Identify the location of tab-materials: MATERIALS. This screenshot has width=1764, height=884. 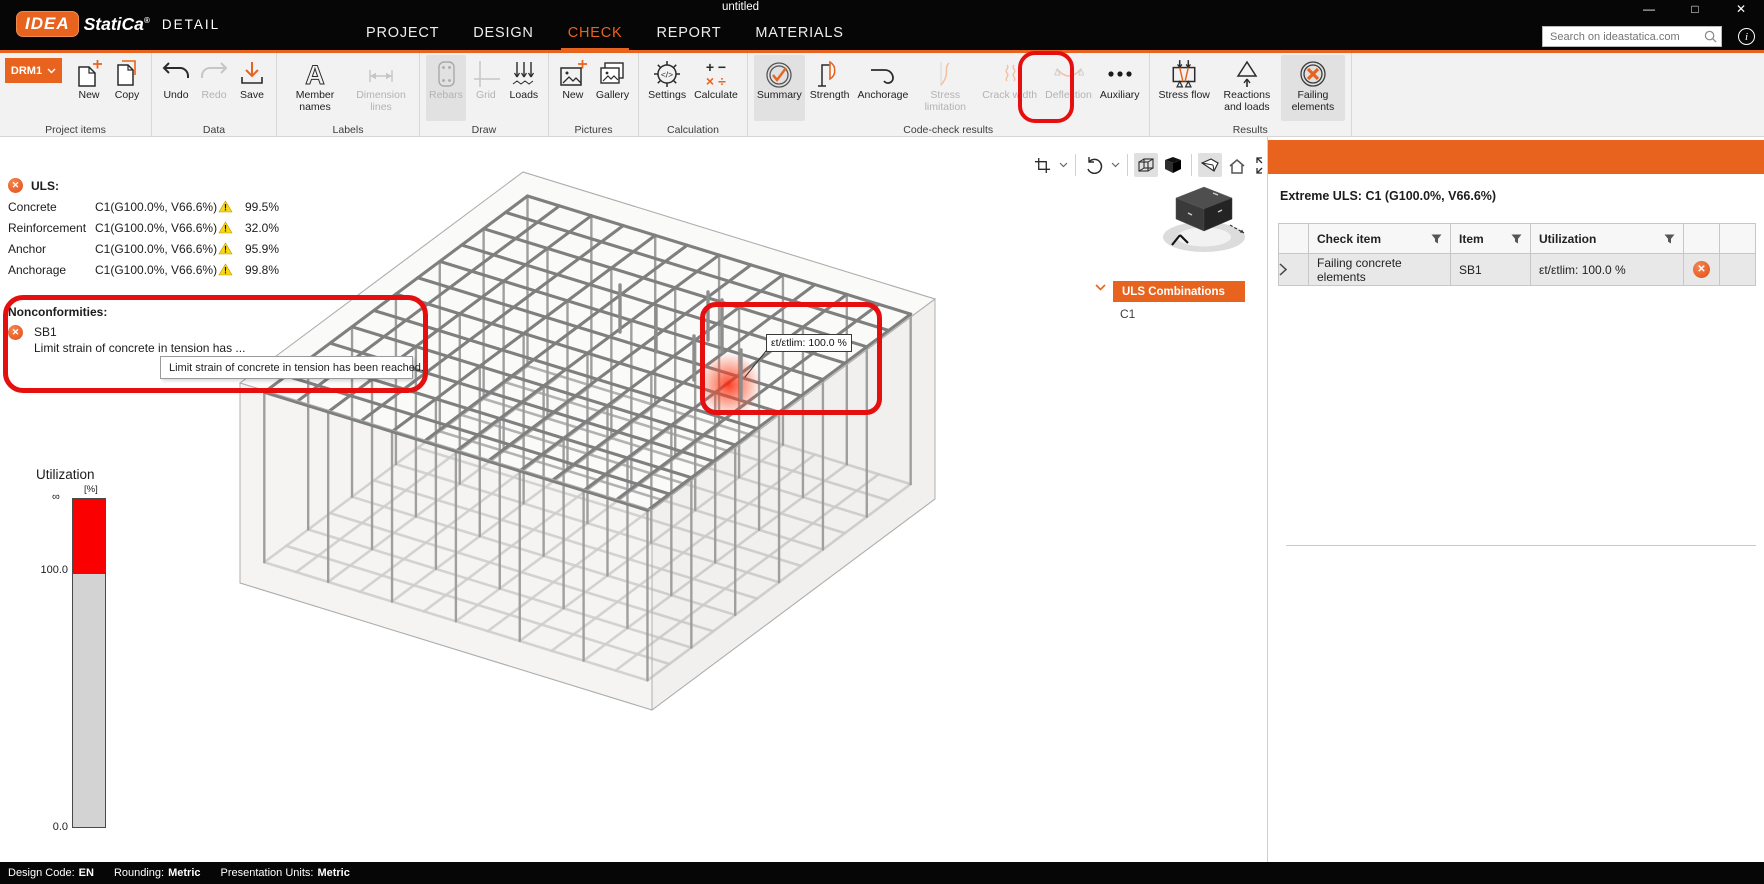
(799, 33).